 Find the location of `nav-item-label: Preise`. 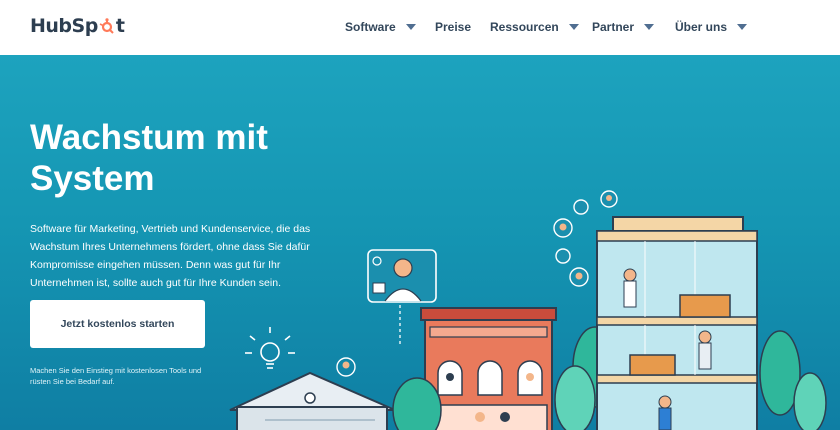

nav-item-label: Preise is located at coordinates (453, 27).